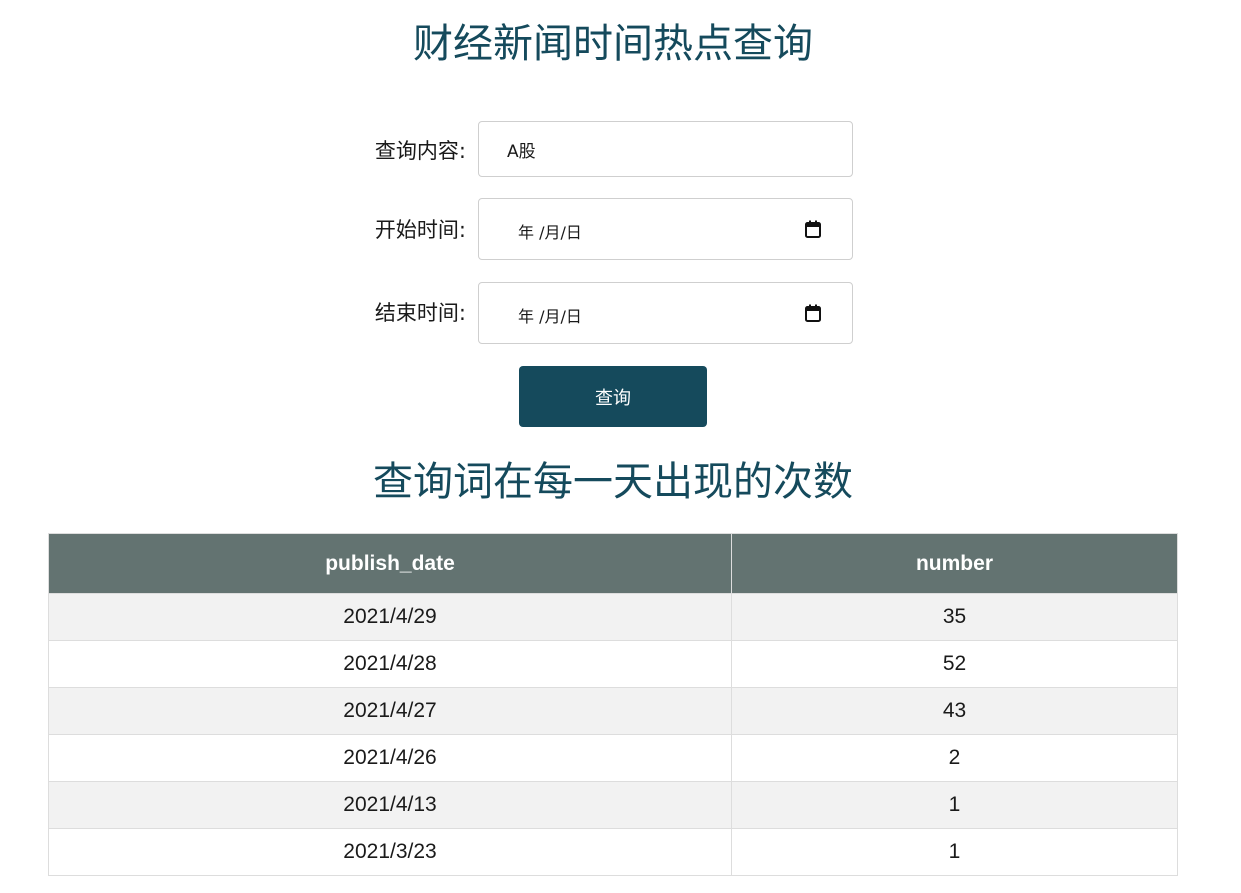 The height and width of the screenshot is (893, 1241). I want to click on cell-publish-date: 2021/4/28, so click(390, 664).